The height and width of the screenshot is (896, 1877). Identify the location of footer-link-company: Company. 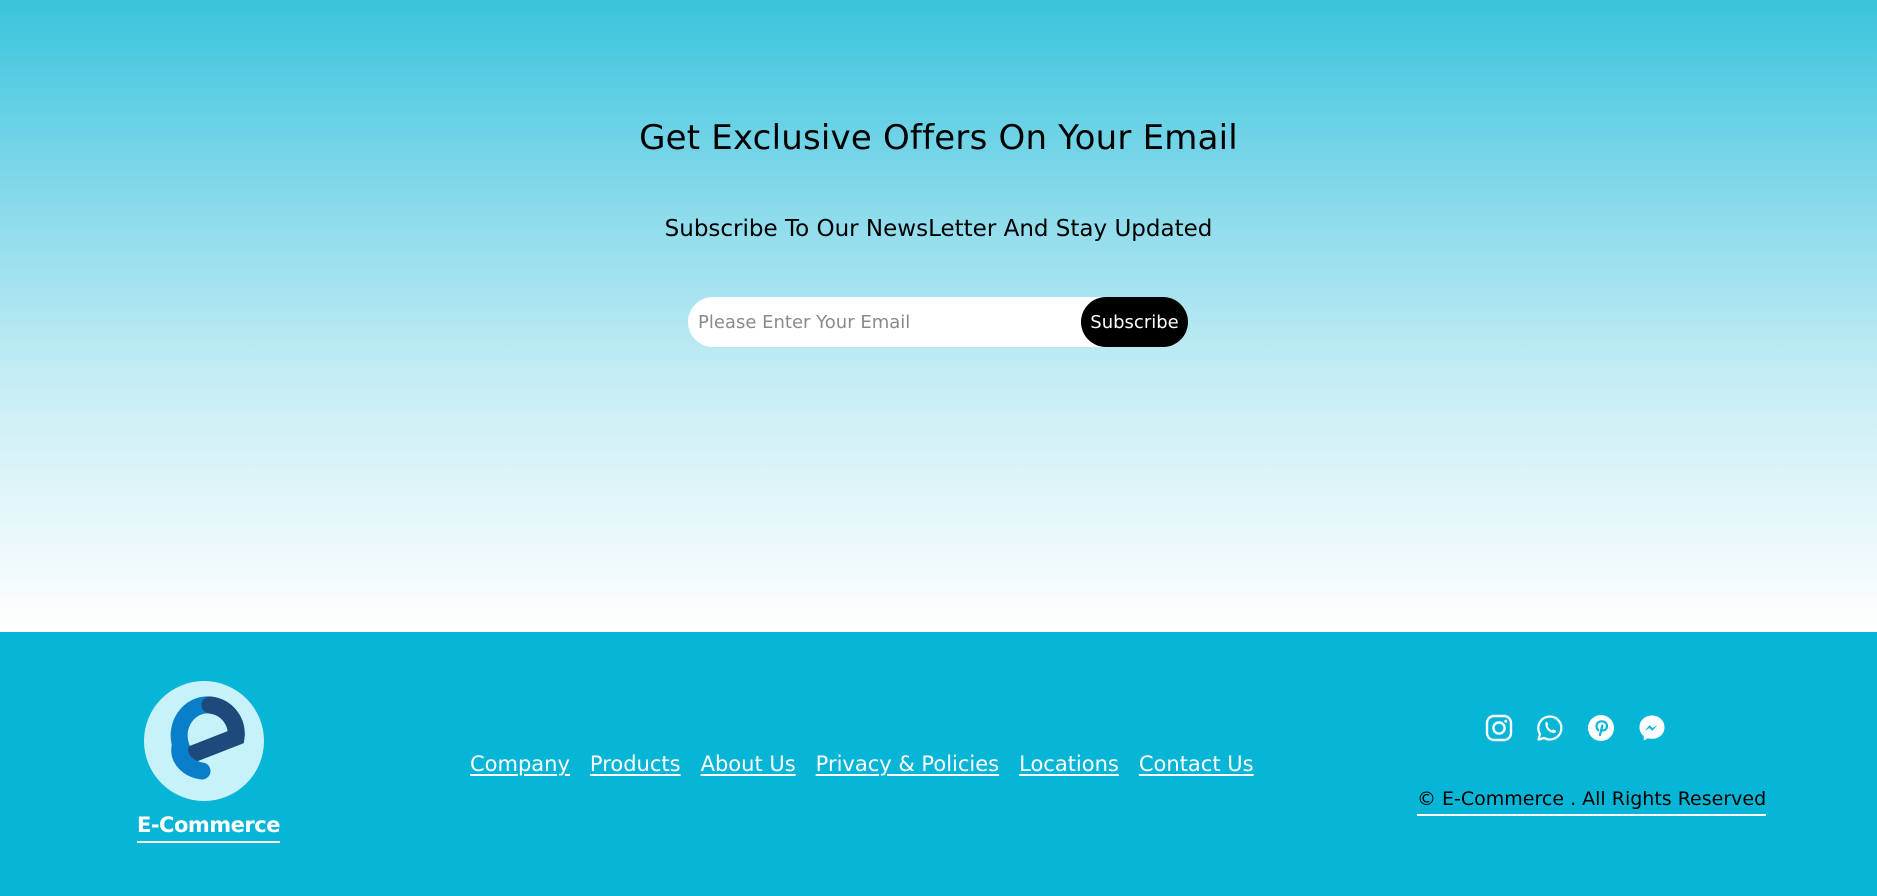
(520, 764).